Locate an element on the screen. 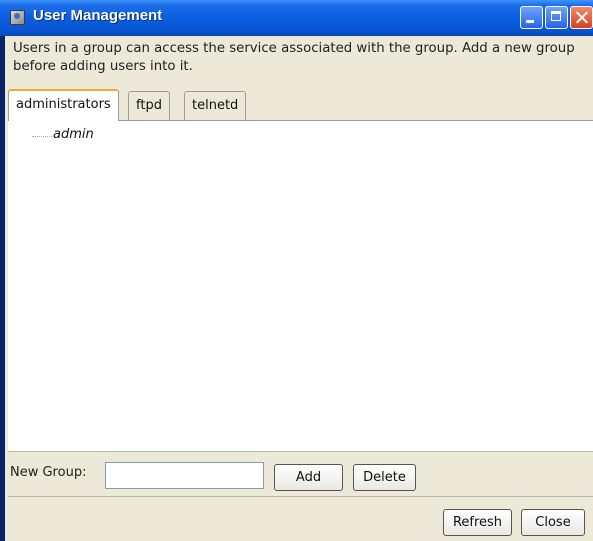 The image size is (593, 541). tab-administrators: administrators is located at coordinates (63, 105).